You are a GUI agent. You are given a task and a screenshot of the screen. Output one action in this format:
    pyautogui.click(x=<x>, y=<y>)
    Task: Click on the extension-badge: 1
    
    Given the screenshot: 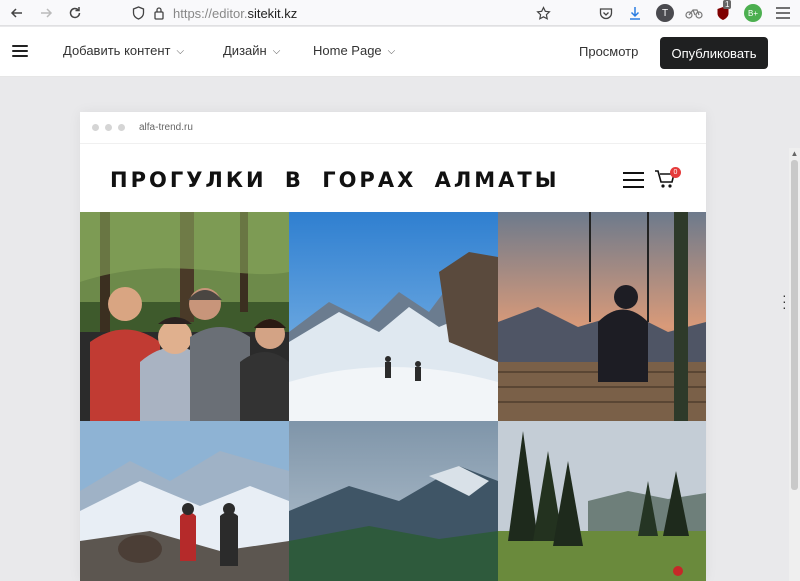 What is the action you would take?
    pyautogui.click(x=727, y=4)
    